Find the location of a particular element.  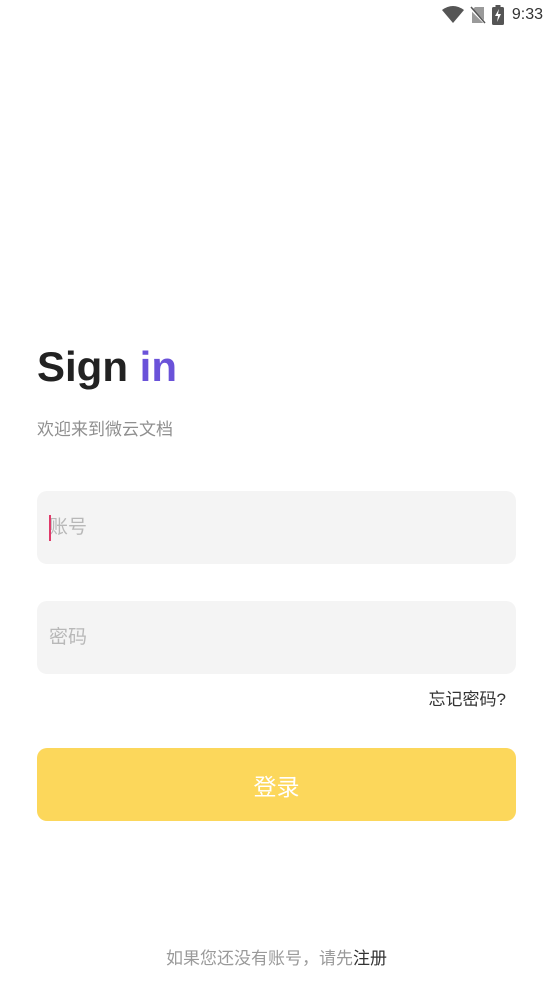

wifi-icon is located at coordinates (452, 15).